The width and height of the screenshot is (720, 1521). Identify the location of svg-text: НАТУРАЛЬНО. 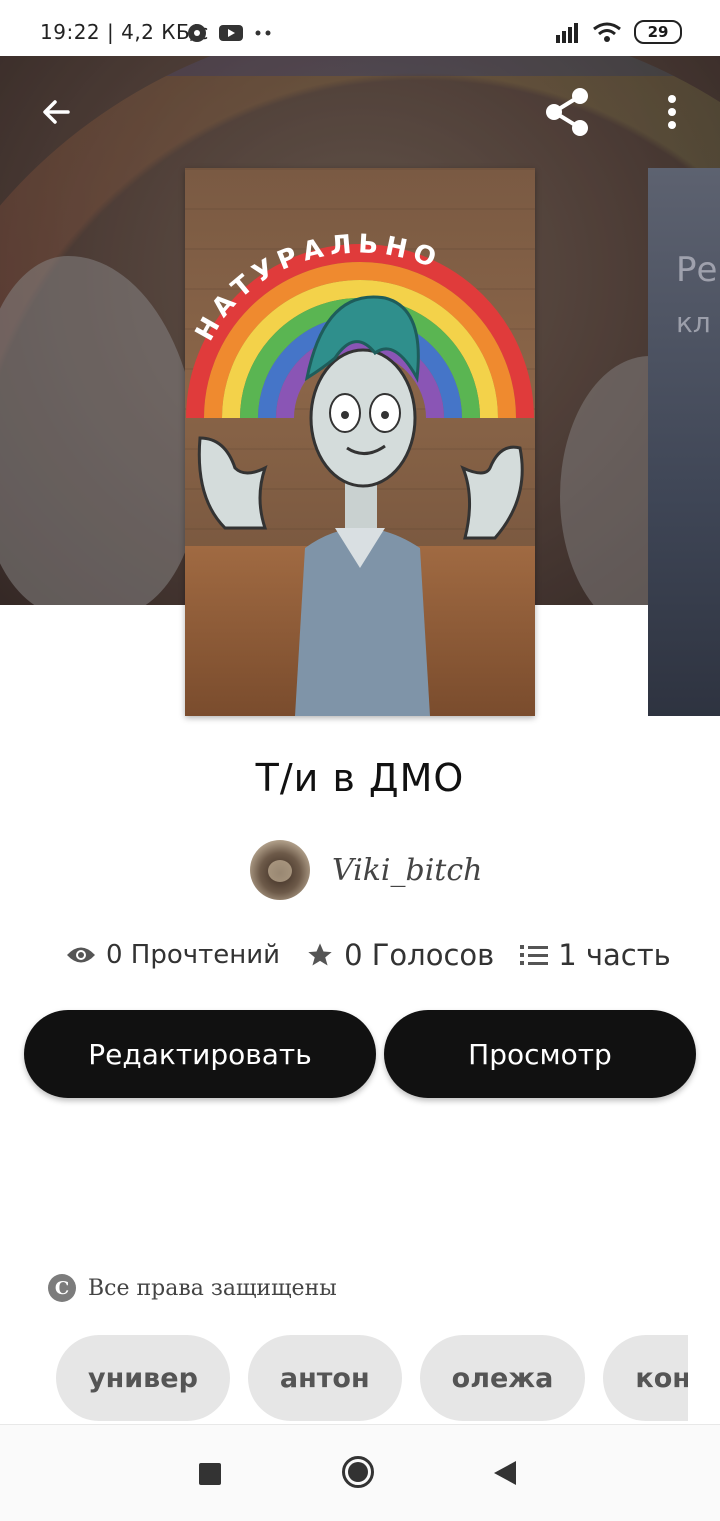
(318, 287).